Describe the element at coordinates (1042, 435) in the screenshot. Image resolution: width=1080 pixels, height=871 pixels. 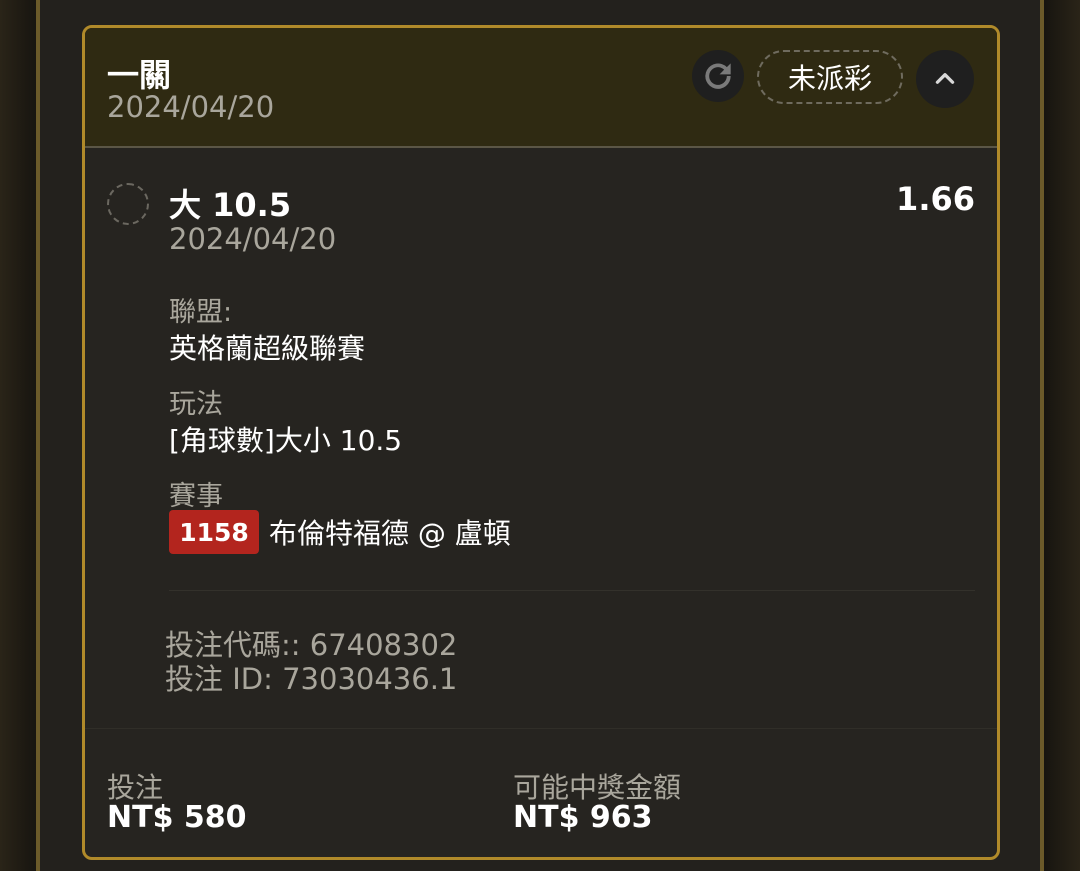
I see `right-rail` at that location.